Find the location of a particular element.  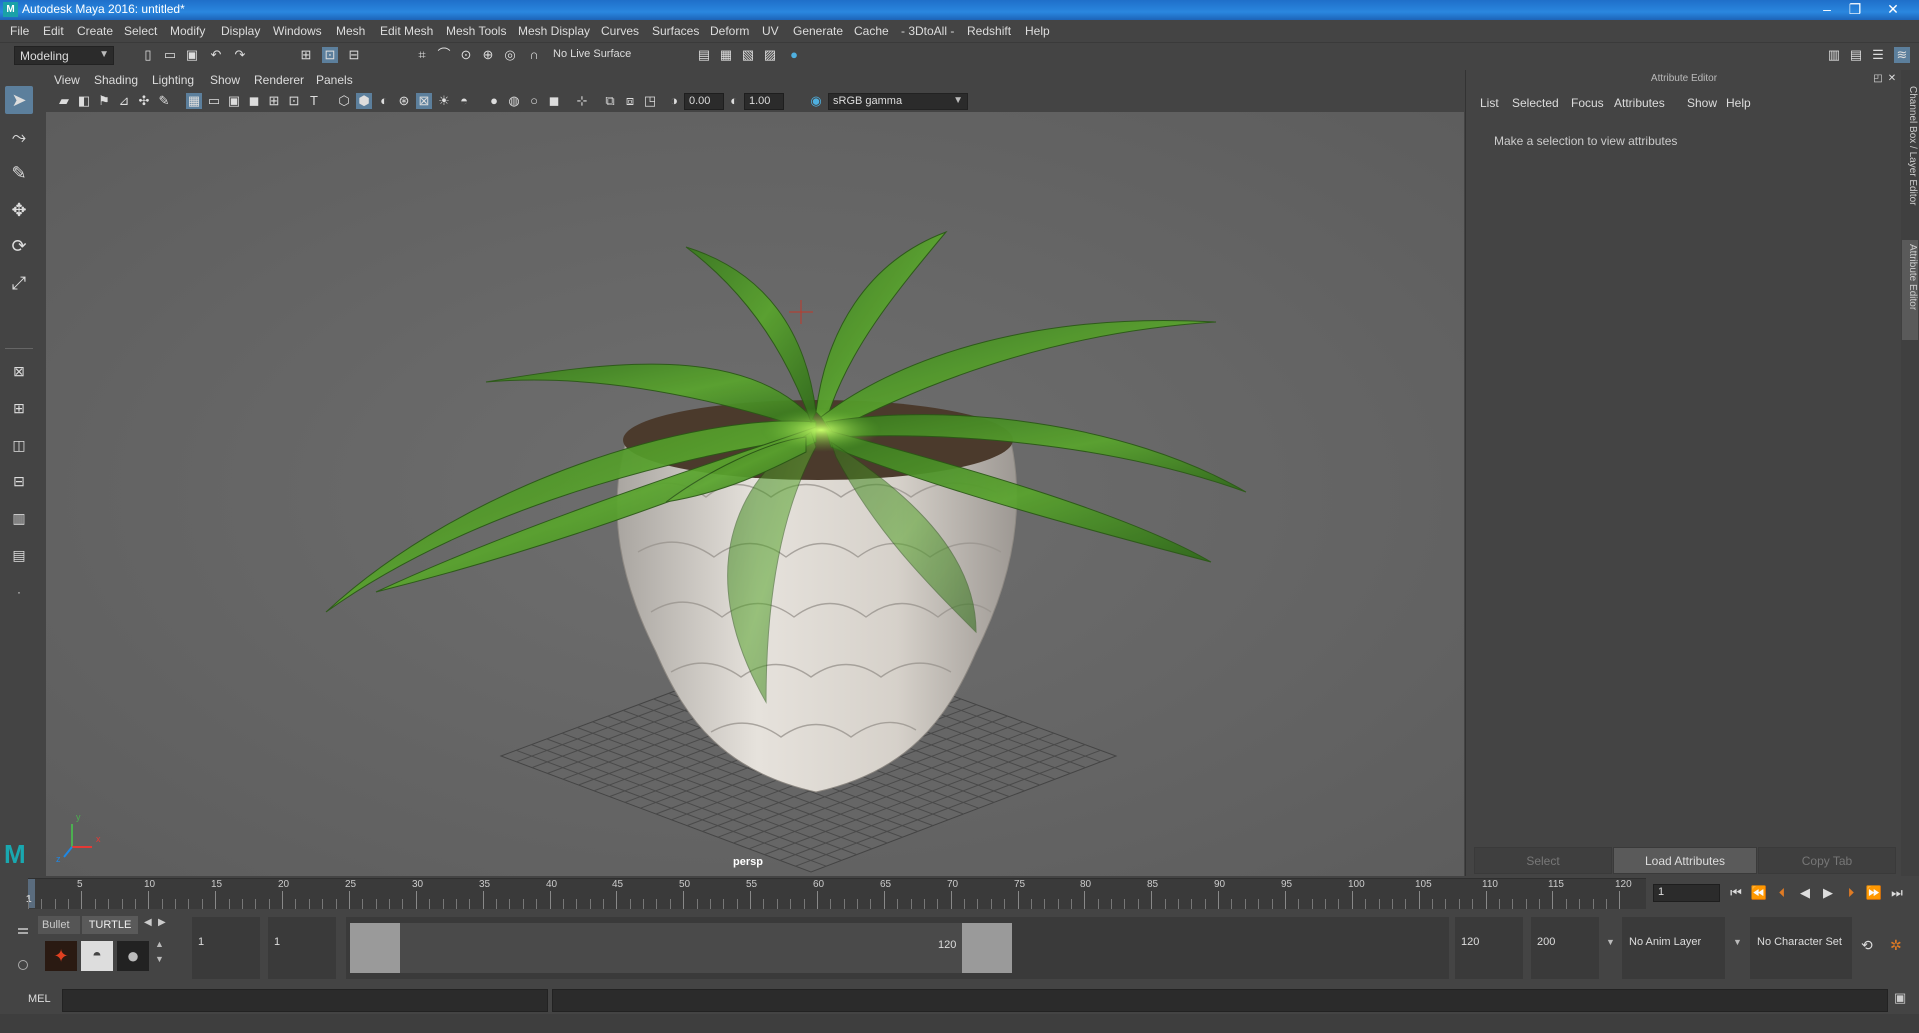

select-component-icon: ⊟ is located at coordinates (354, 55).